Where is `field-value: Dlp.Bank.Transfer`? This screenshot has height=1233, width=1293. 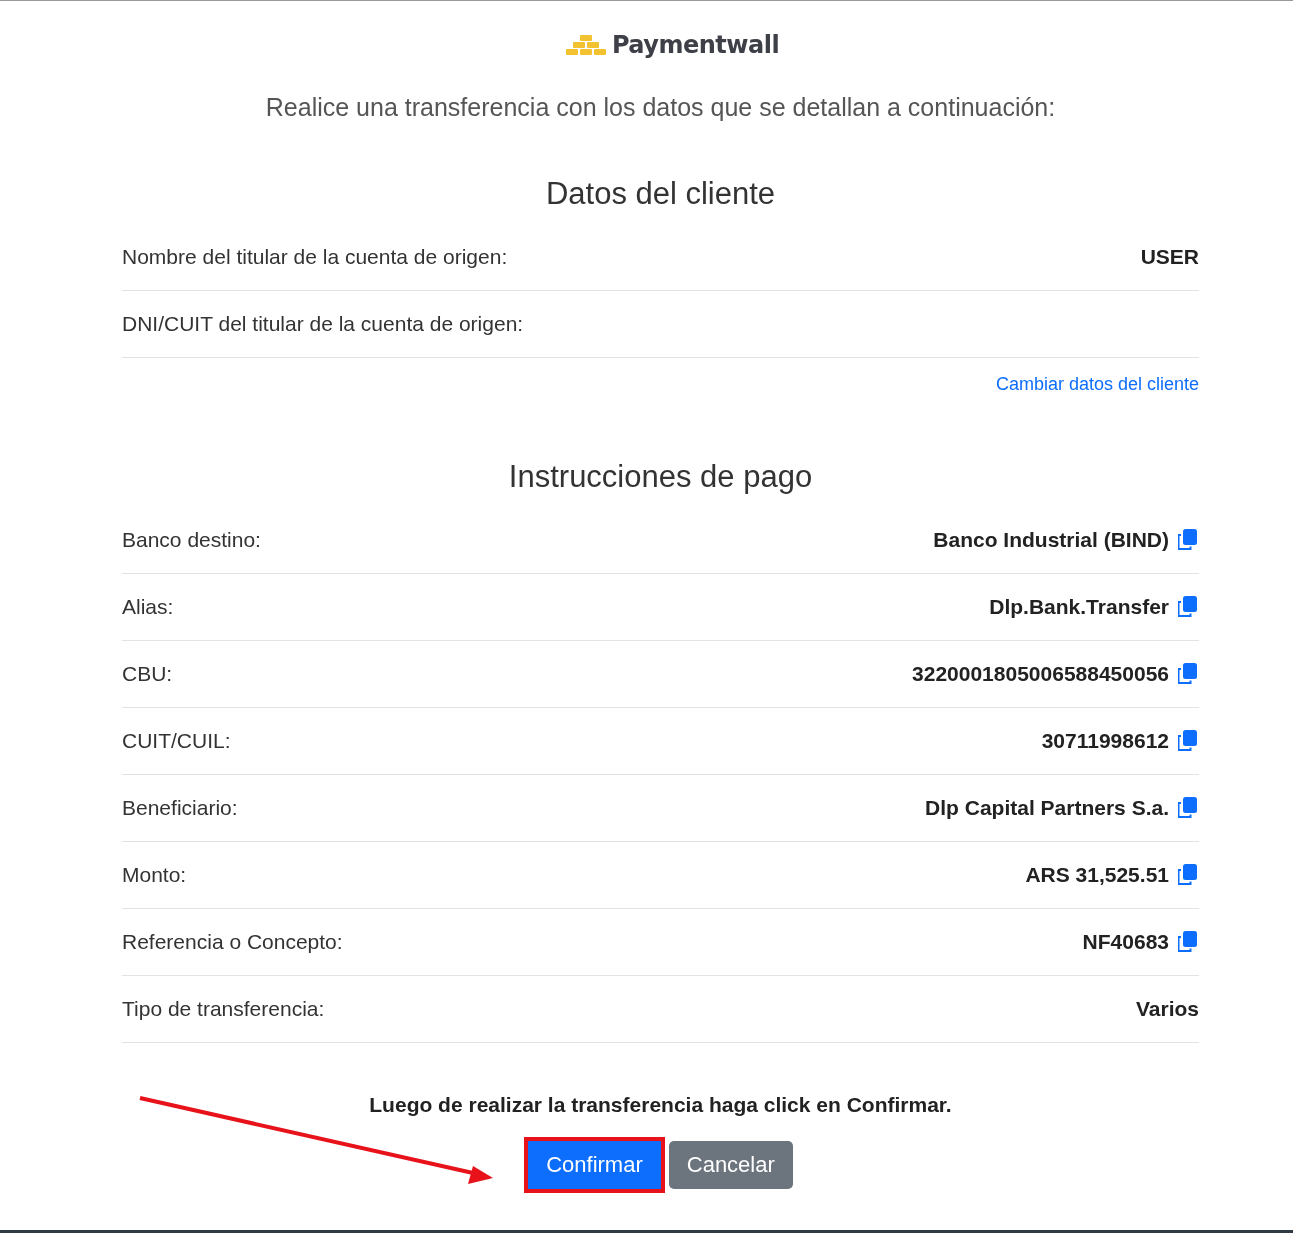
field-value: Dlp.Bank.Transfer is located at coordinates (1079, 607).